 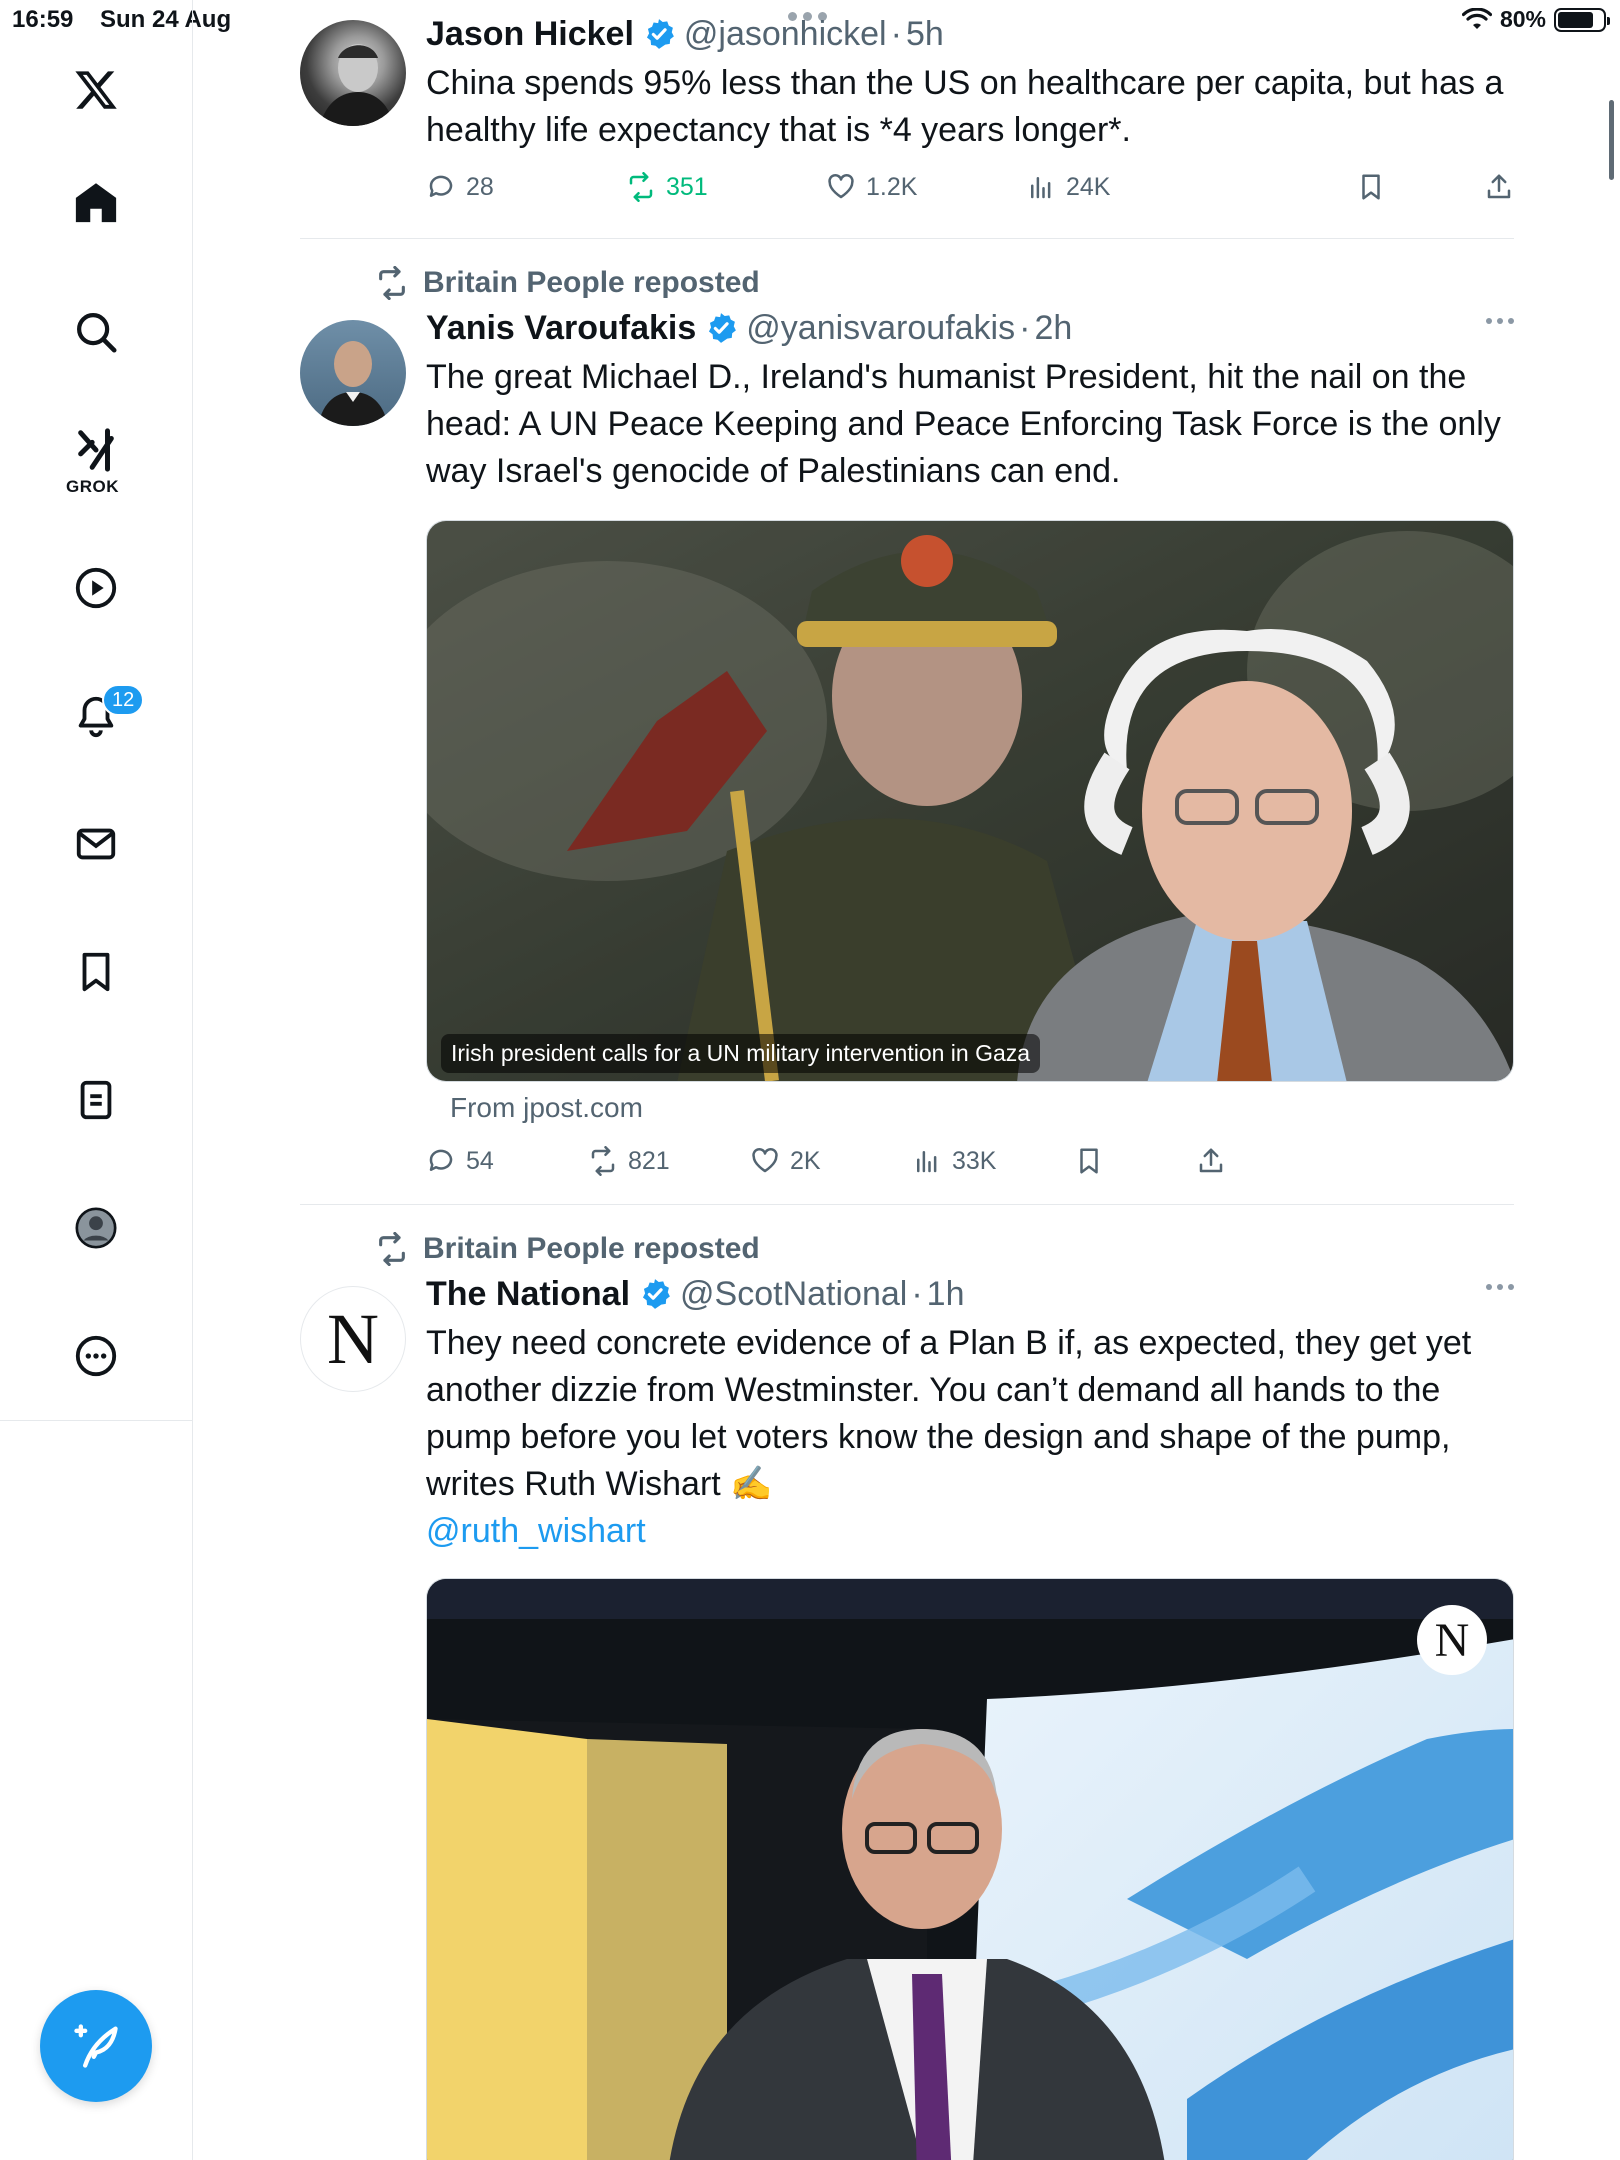 I want to click on publisher-logo-letter: N, so click(x=1452, y=1640).